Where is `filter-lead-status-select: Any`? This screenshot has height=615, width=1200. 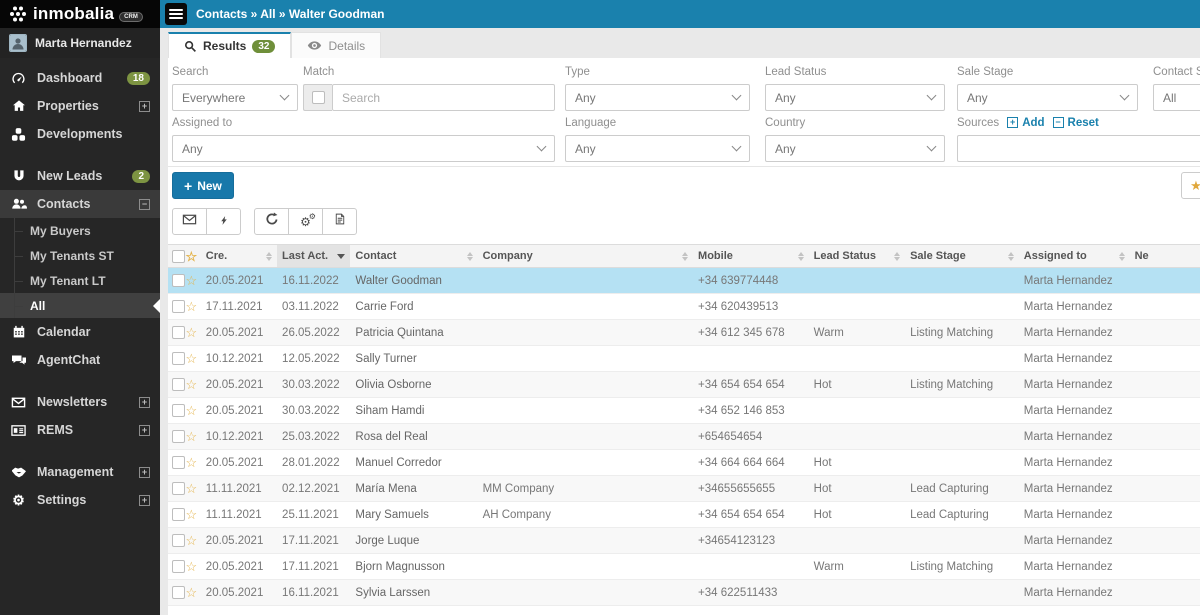
filter-lead-status-select: Any is located at coordinates (855, 97).